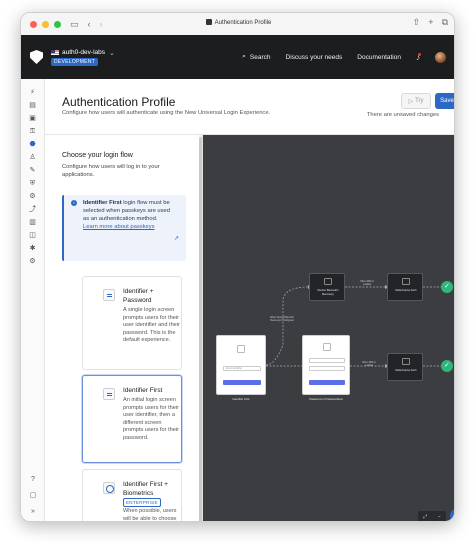 This screenshot has width=474, height=549. Describe the element at coordinates (416, 101) in the screenshot. I see `try-button: ▷ Try` at that location.